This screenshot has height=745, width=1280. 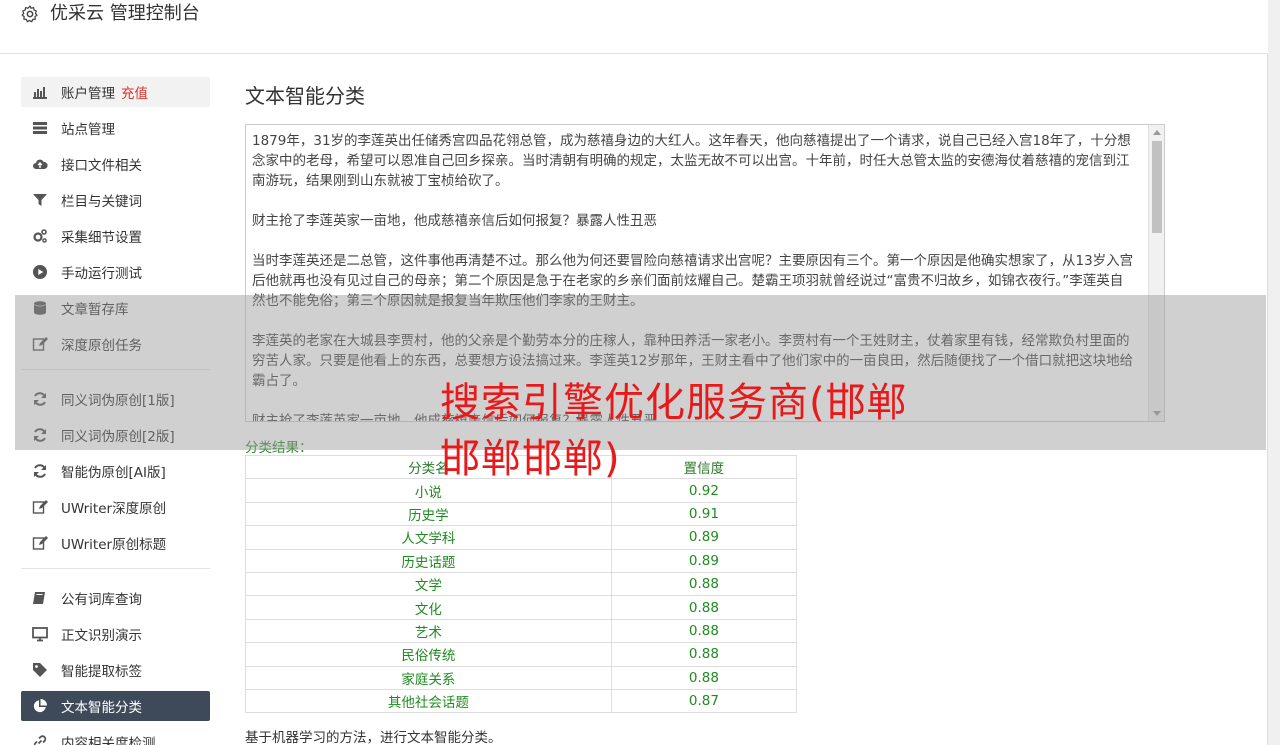 I want to click on sidebar-item-text-classification: 文本智能分类, so click(x=115, y=706).